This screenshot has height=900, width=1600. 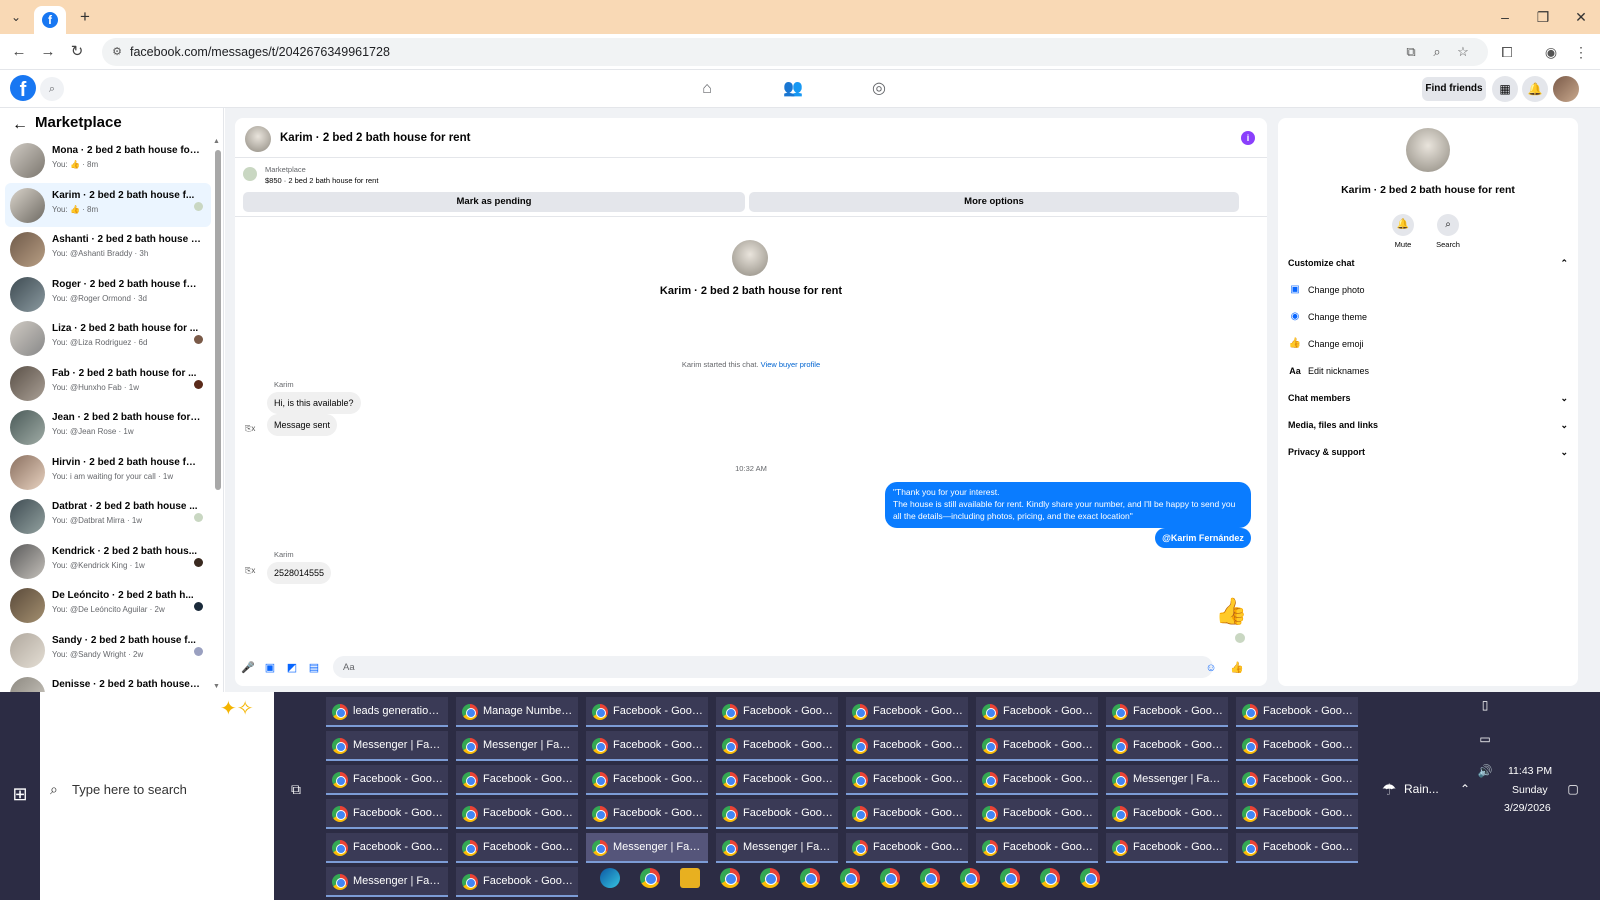 What do you see at coordinates (1485, 771) in the screenshot?
I see `volume-icon: 🔊` at bounding box center [1485, 771].